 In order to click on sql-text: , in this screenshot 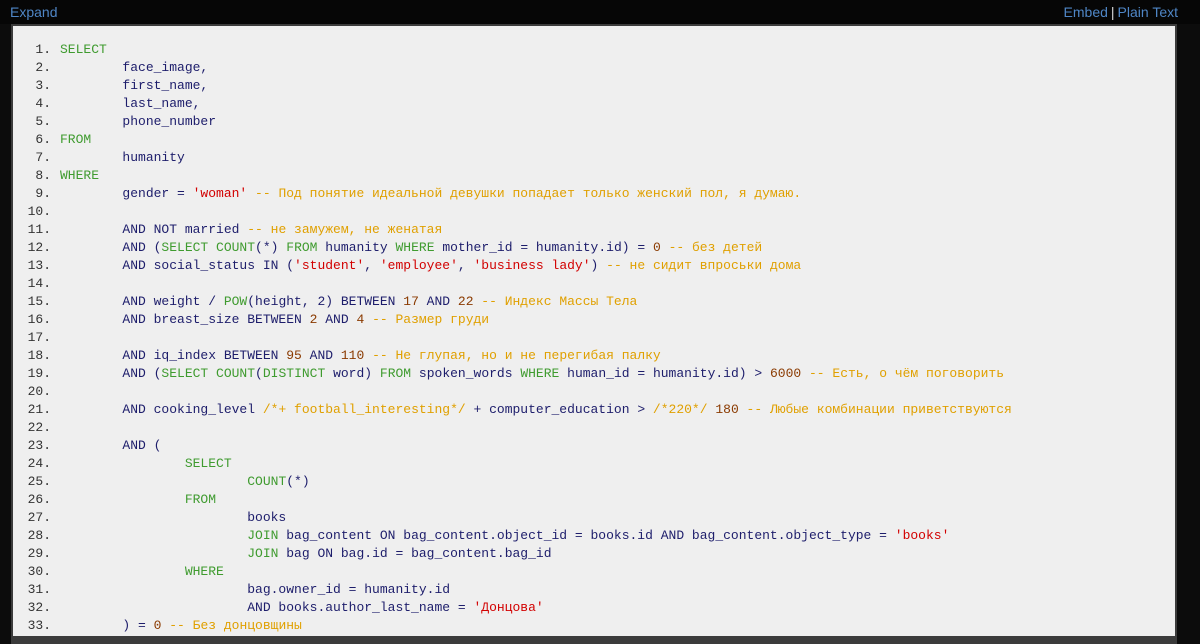, I will do `click(465, 265)`.